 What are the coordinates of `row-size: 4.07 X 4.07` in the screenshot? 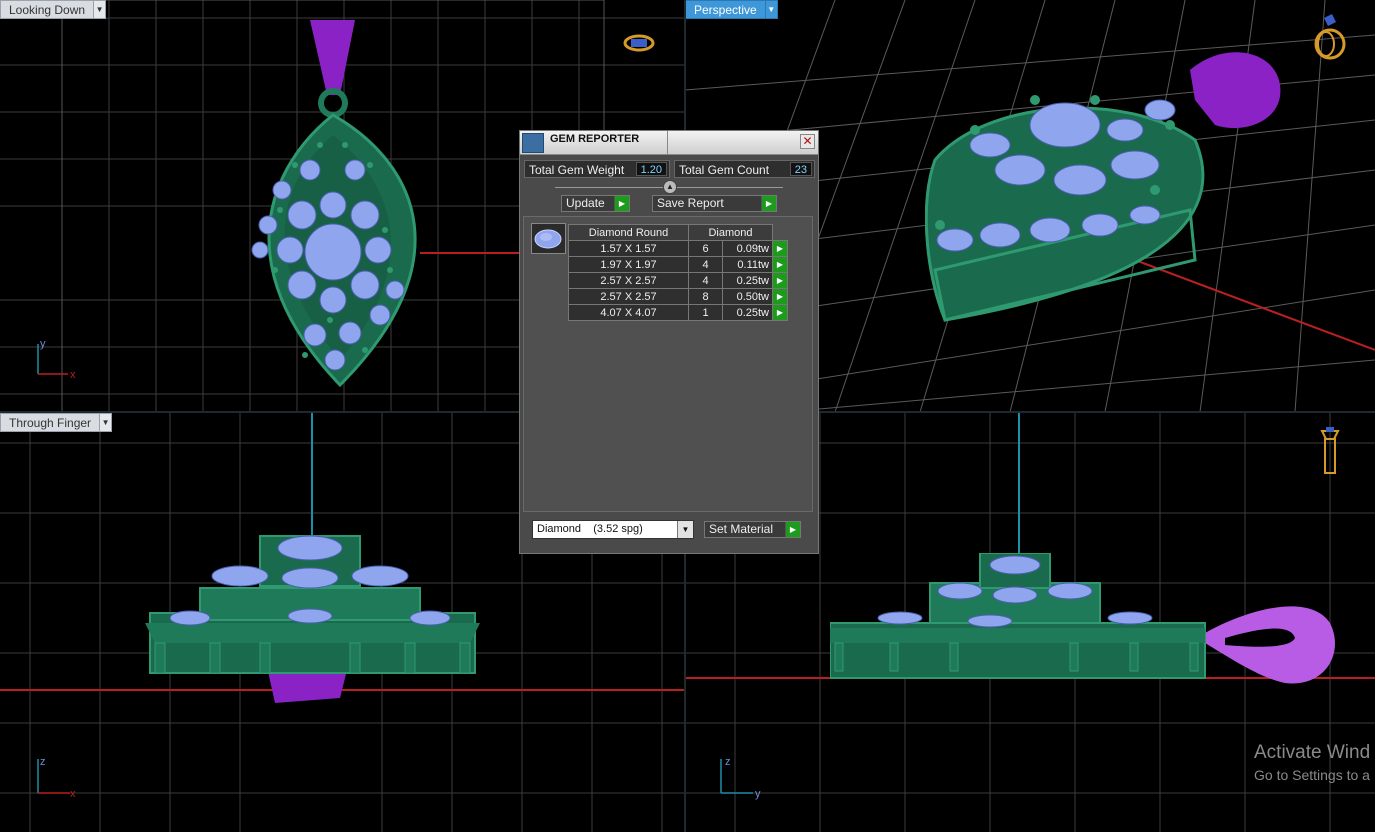 It's located at (628, 312).